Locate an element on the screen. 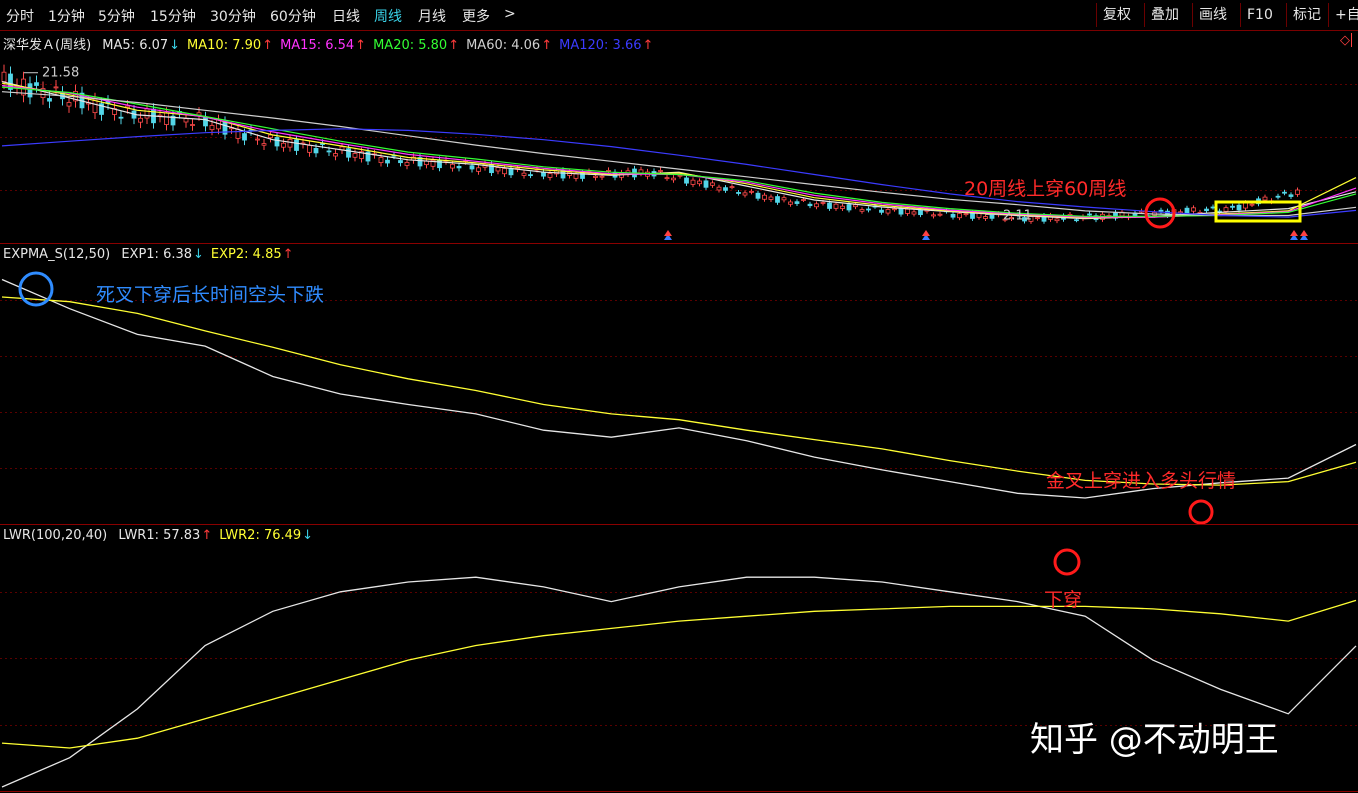 The image size is (1358, 793). period-tab-15min: 15分钟 is located at coordinates (173, 16).